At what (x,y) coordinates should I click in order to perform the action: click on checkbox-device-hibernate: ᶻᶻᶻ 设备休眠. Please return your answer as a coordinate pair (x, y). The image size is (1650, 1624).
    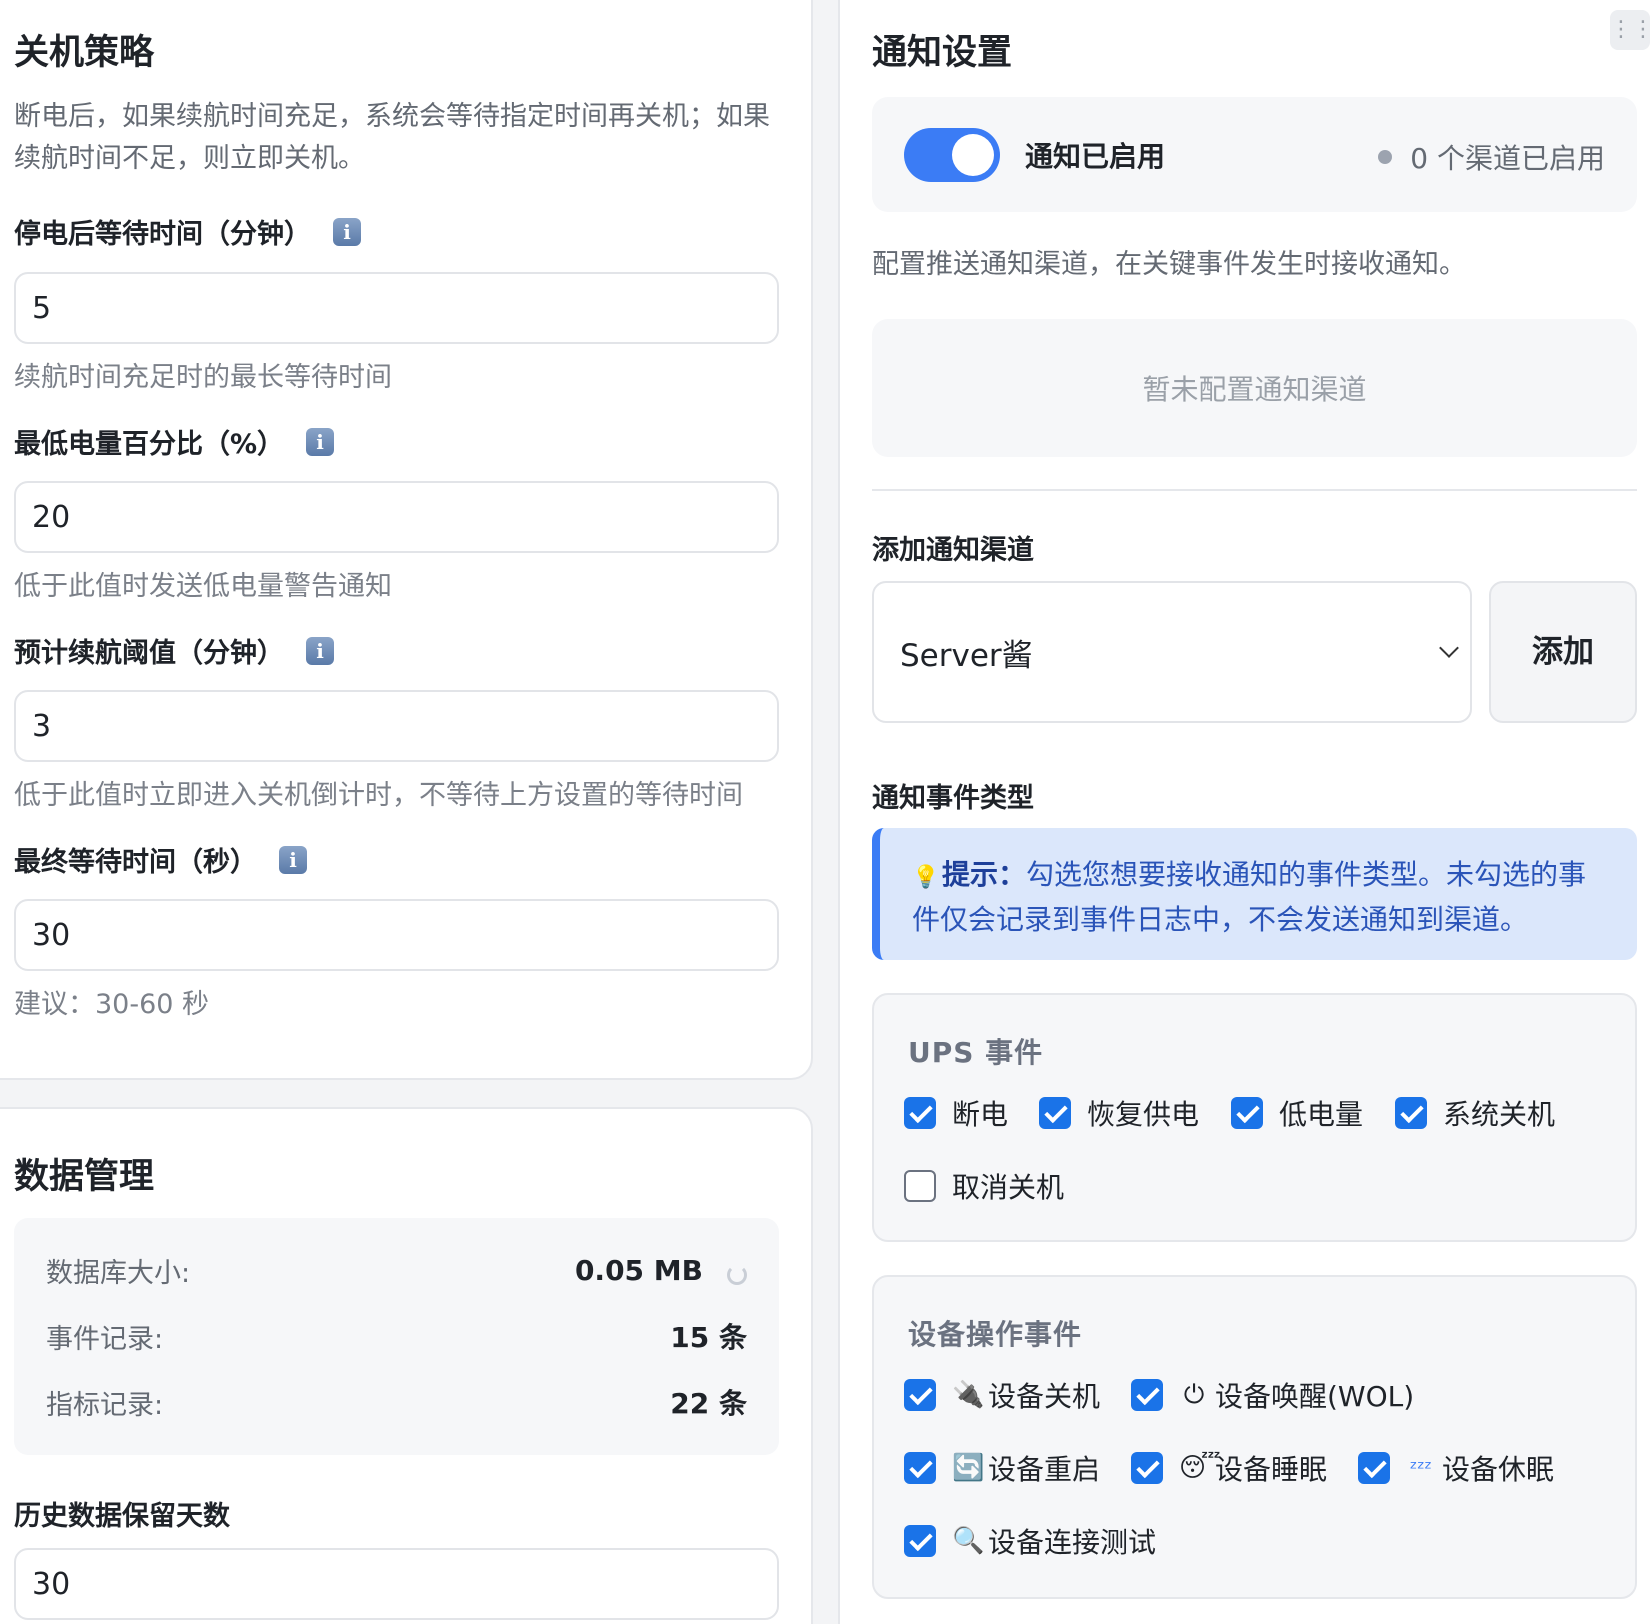
    Looking at the image, I should click on (1456, 1468).